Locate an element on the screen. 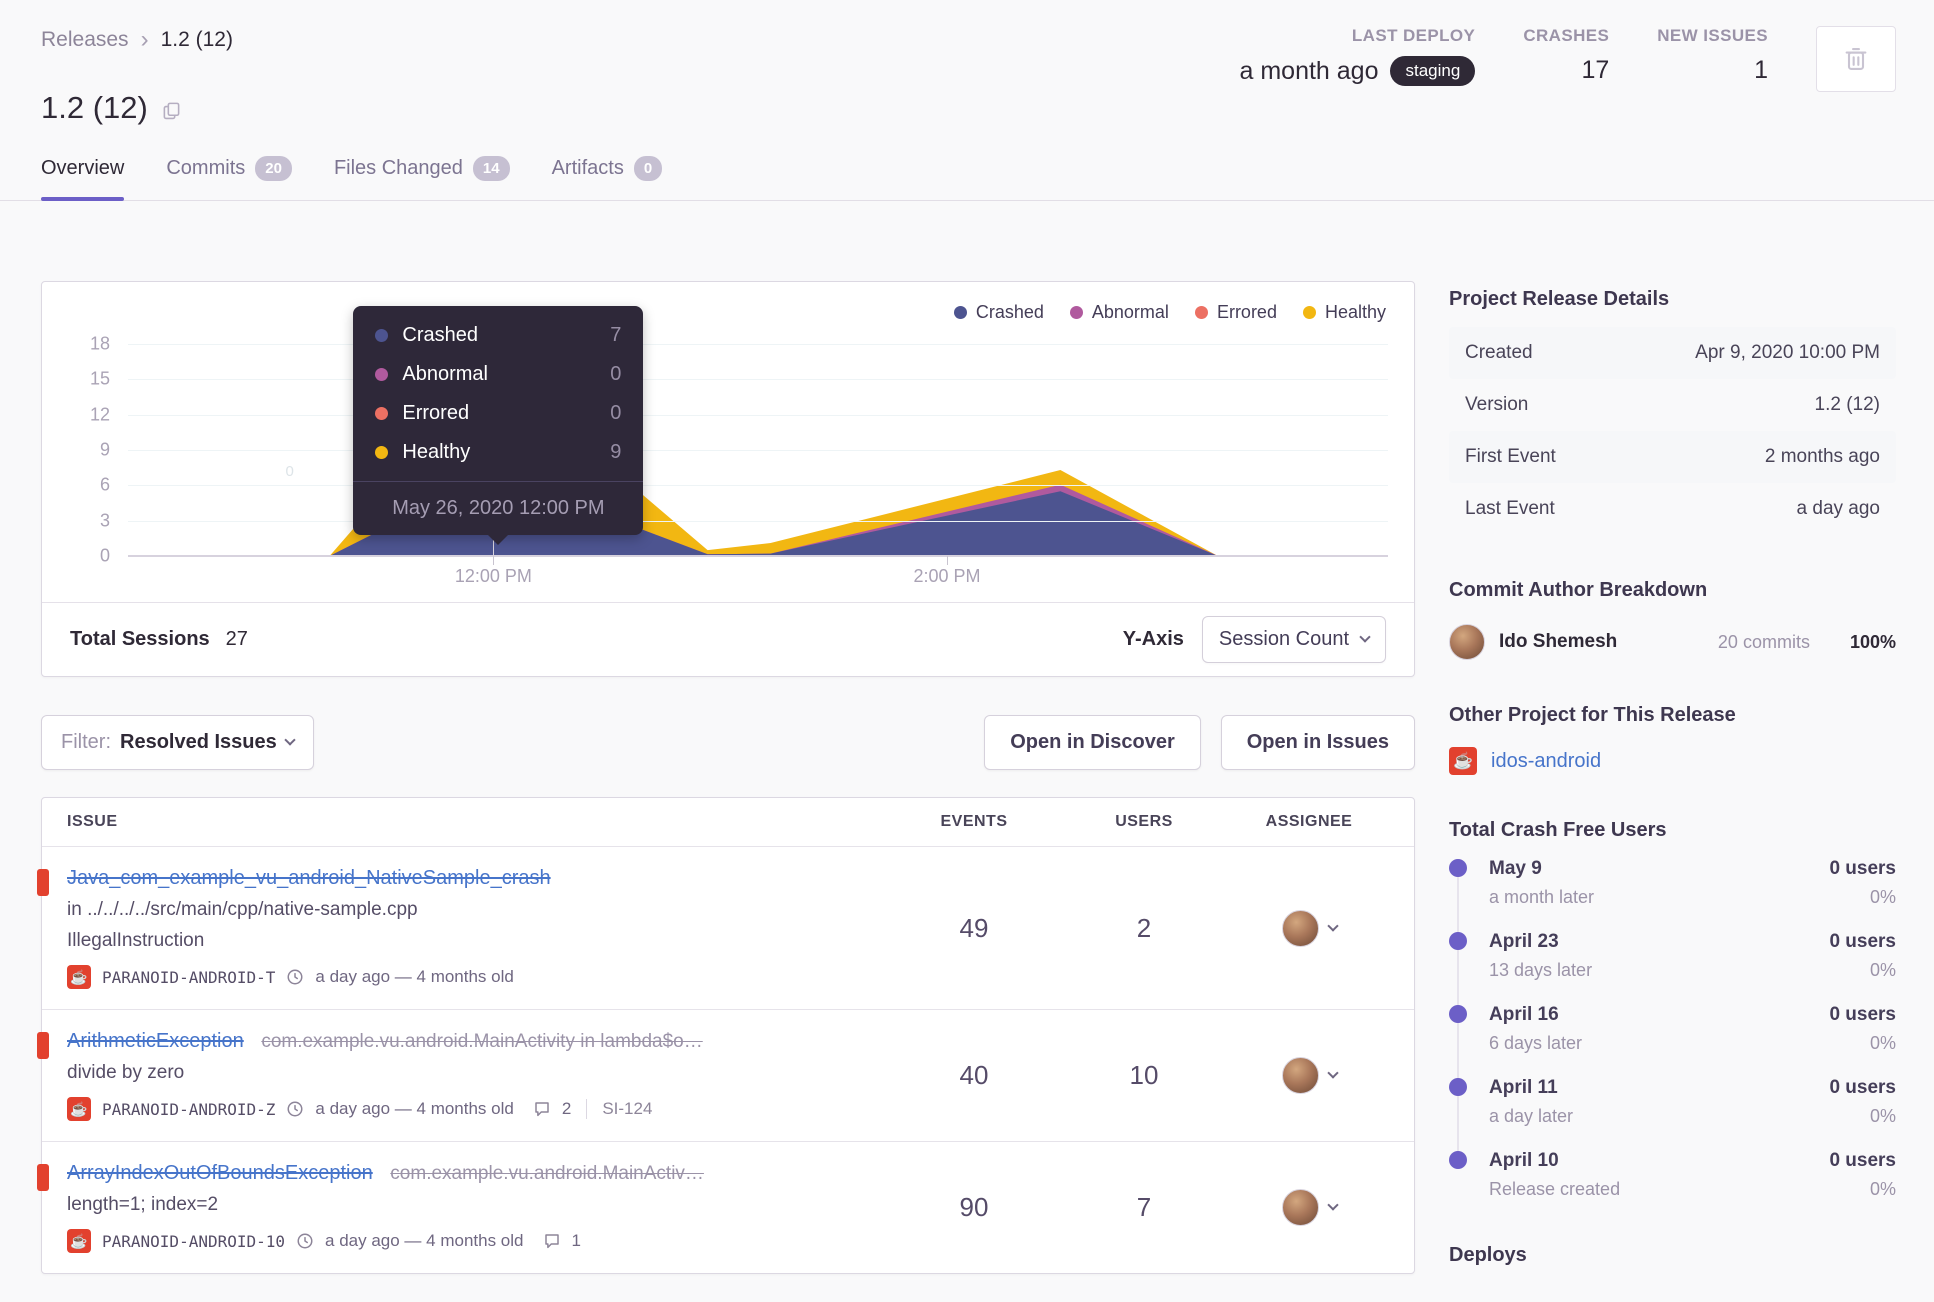 The height and width of the screenshot is (1302, 1934). yaxis-select: Session Count is located at coordinates (1293, 639).